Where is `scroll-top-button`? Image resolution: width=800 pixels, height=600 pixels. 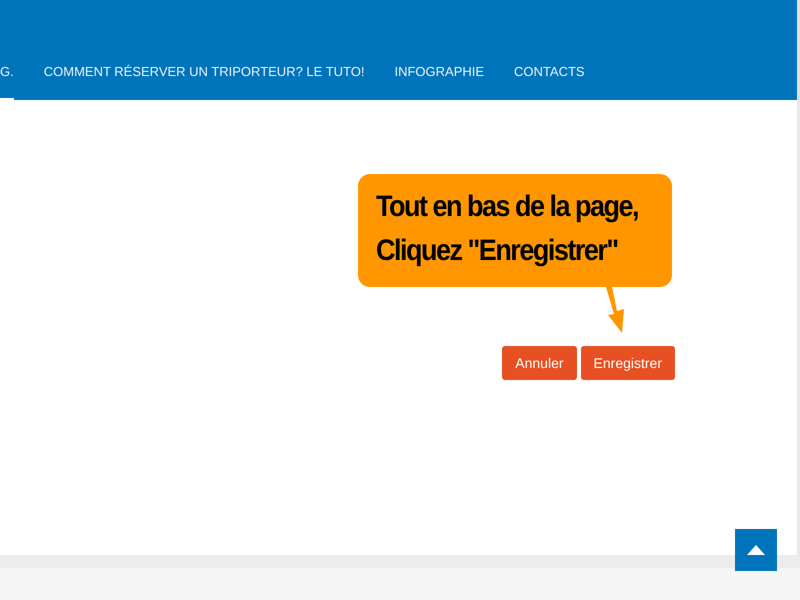 scroll-top-button is located at coordinates (756, 550).